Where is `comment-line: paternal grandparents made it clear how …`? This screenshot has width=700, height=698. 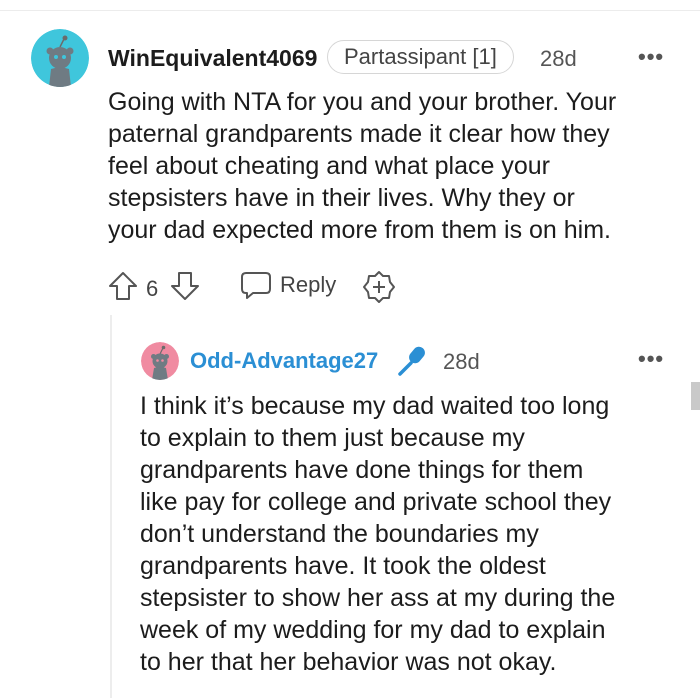
comment-line: paternal grandparents made it clear how … is located at coordinates (359, 134).